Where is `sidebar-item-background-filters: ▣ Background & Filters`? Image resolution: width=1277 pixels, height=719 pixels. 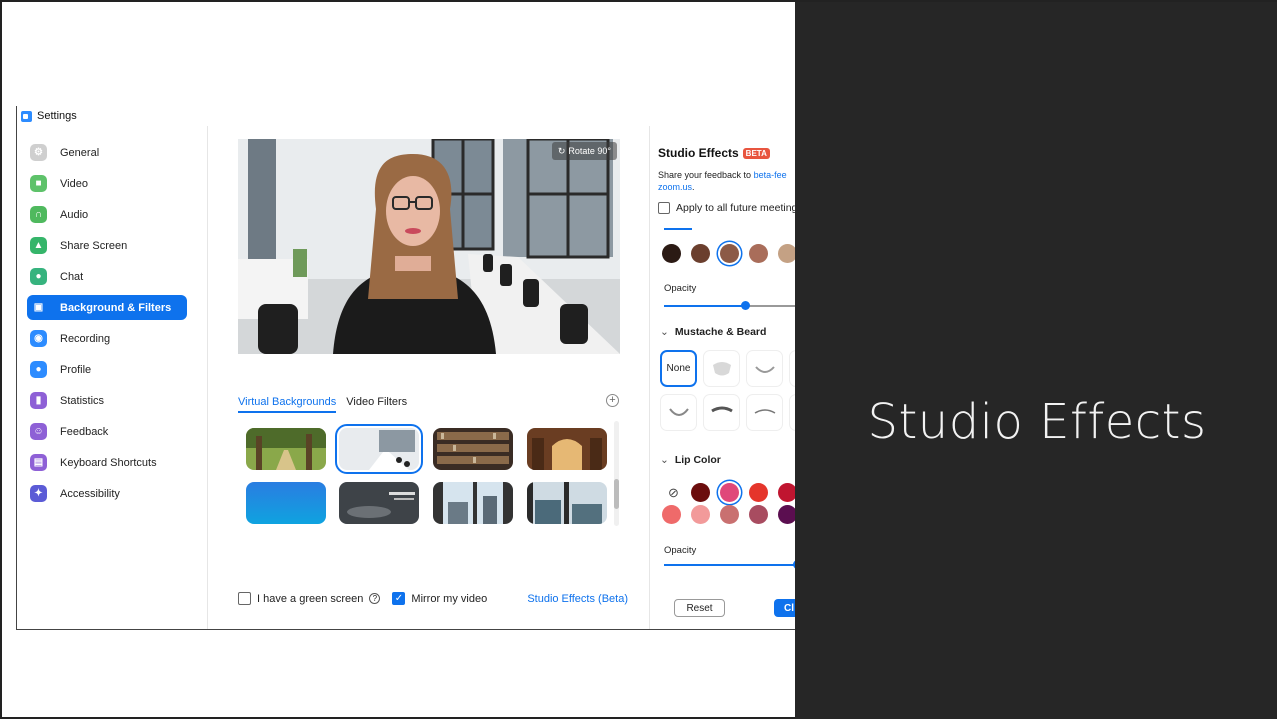
sidebar-item-background-filters: ▣ Background & Filters is located at coordinates (107, 307).